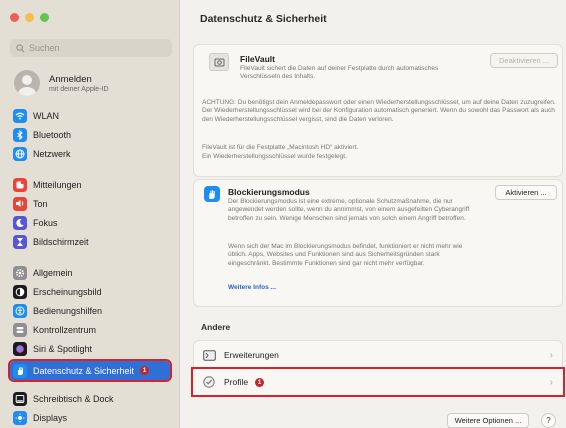  What do you see at coordinates (548, 420) in the screenshot?
I see `help-button: ?` at bounding box center [548, 420].